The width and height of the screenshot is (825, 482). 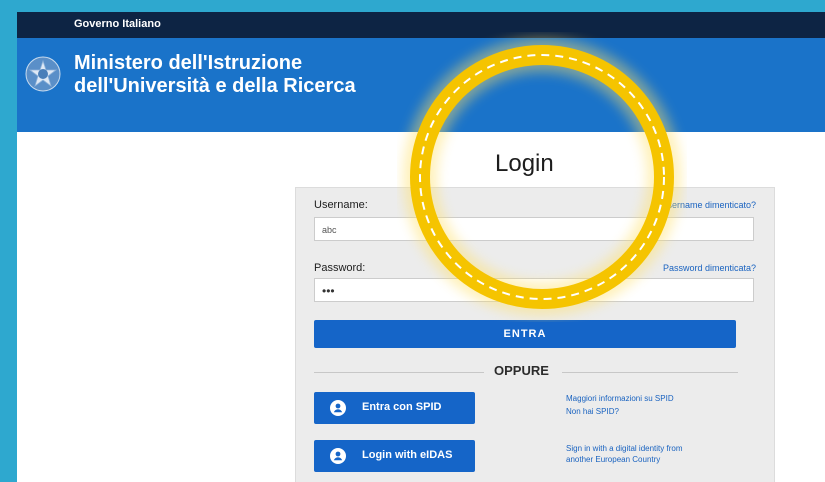 I want to click on eidas-button-label: Login with eIDAS, so click(x=407, y=455).